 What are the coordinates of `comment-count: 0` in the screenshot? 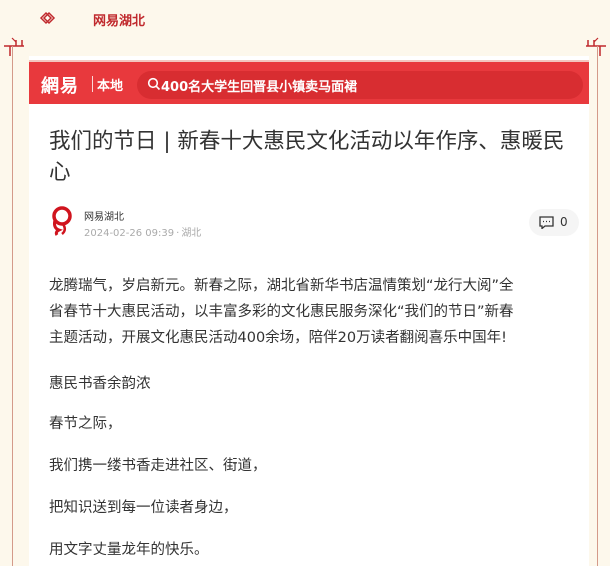 It's located at (564, 222).